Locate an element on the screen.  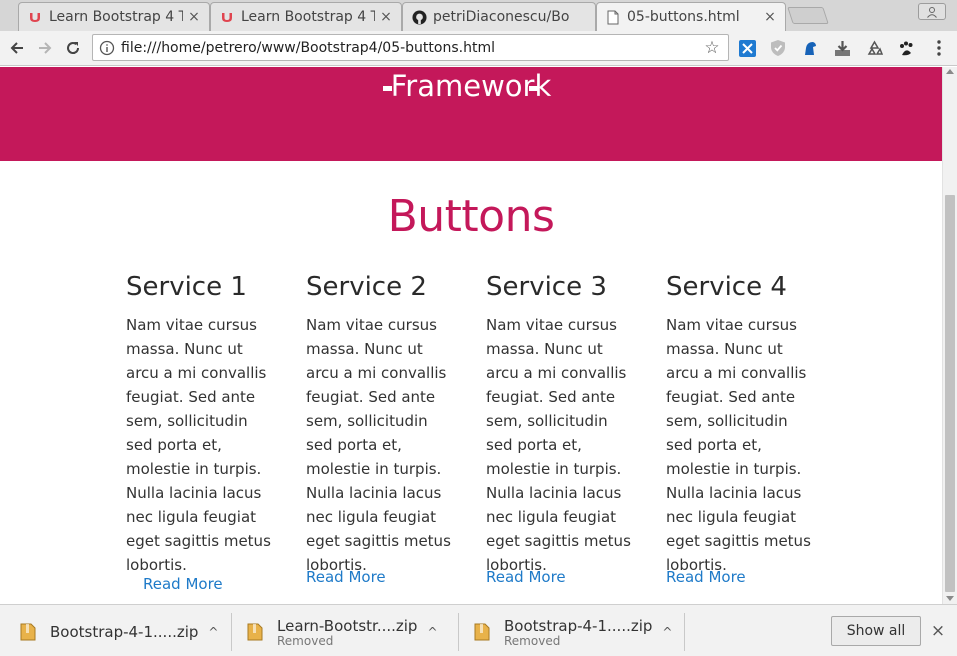
back-arrow-icon is located at coordinates (16, 48).